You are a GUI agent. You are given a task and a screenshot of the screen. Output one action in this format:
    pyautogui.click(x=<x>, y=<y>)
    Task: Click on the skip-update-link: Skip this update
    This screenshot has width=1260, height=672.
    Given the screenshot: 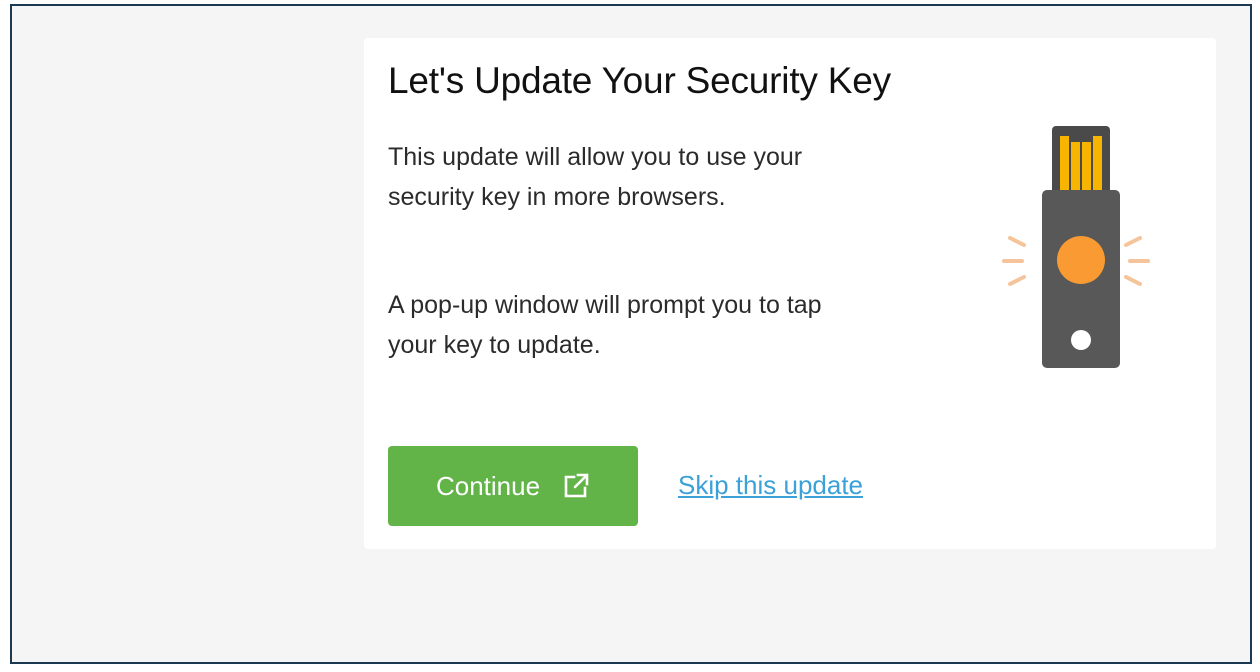 What is the action you would take?
    pyautogui.click(x=770, y=485)
    